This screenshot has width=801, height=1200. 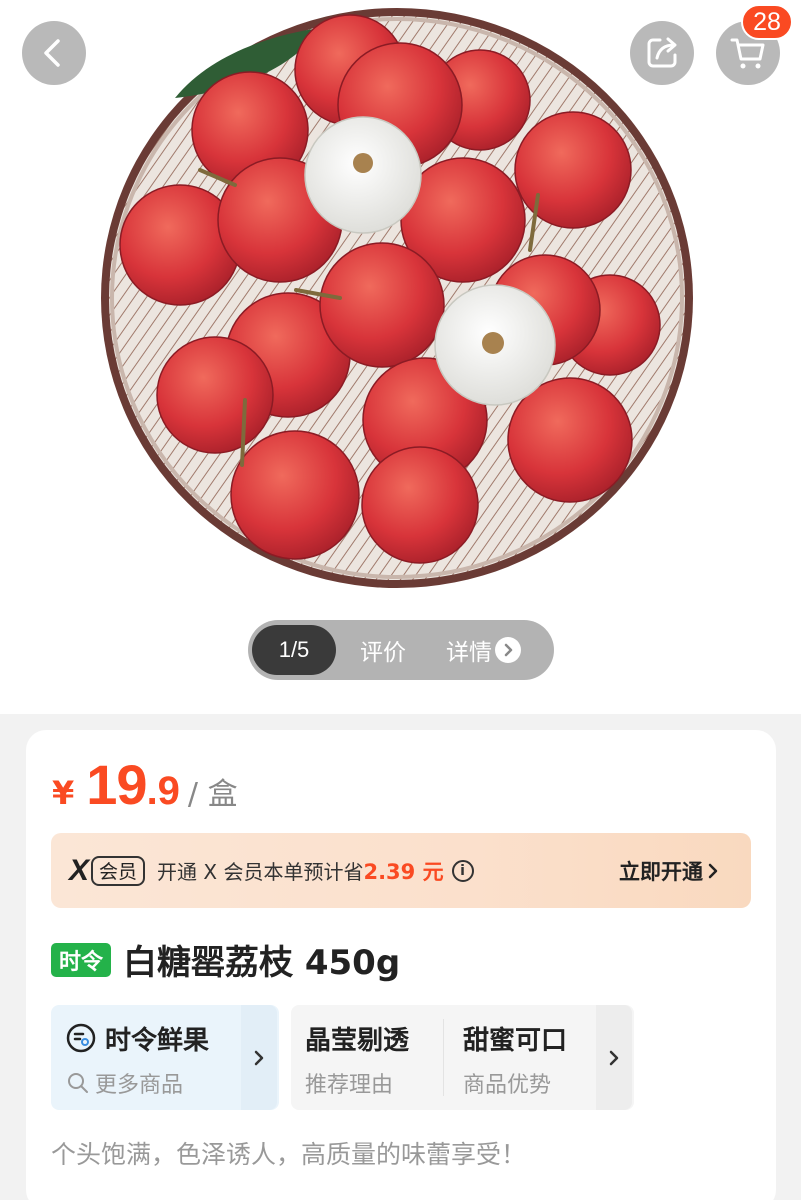 I want to click on member-tag: 会员, so click(x=118, y=870).